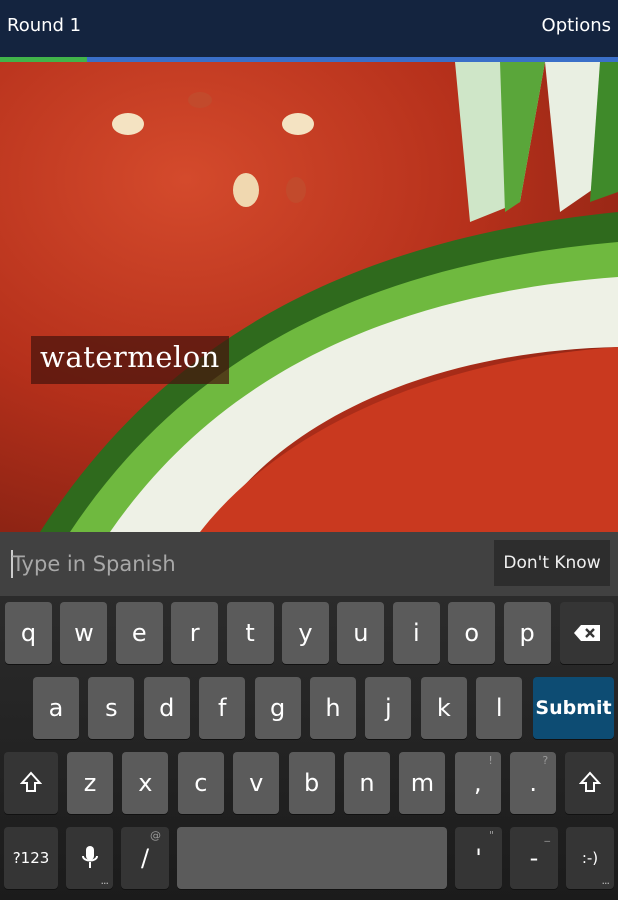 The image size is (618, 900). Describe the element at coordinates (576, 25) in the screenshot. I see `options-menu-button: Options` at that location.